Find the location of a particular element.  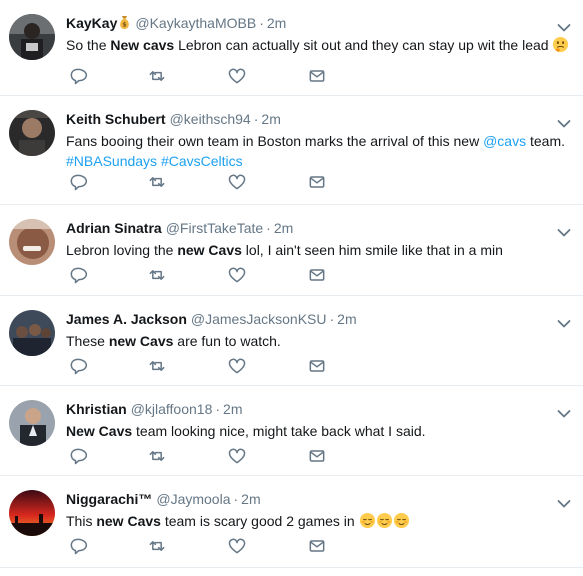

display-name: Keith Schubert is located at coordinates (116, 119).